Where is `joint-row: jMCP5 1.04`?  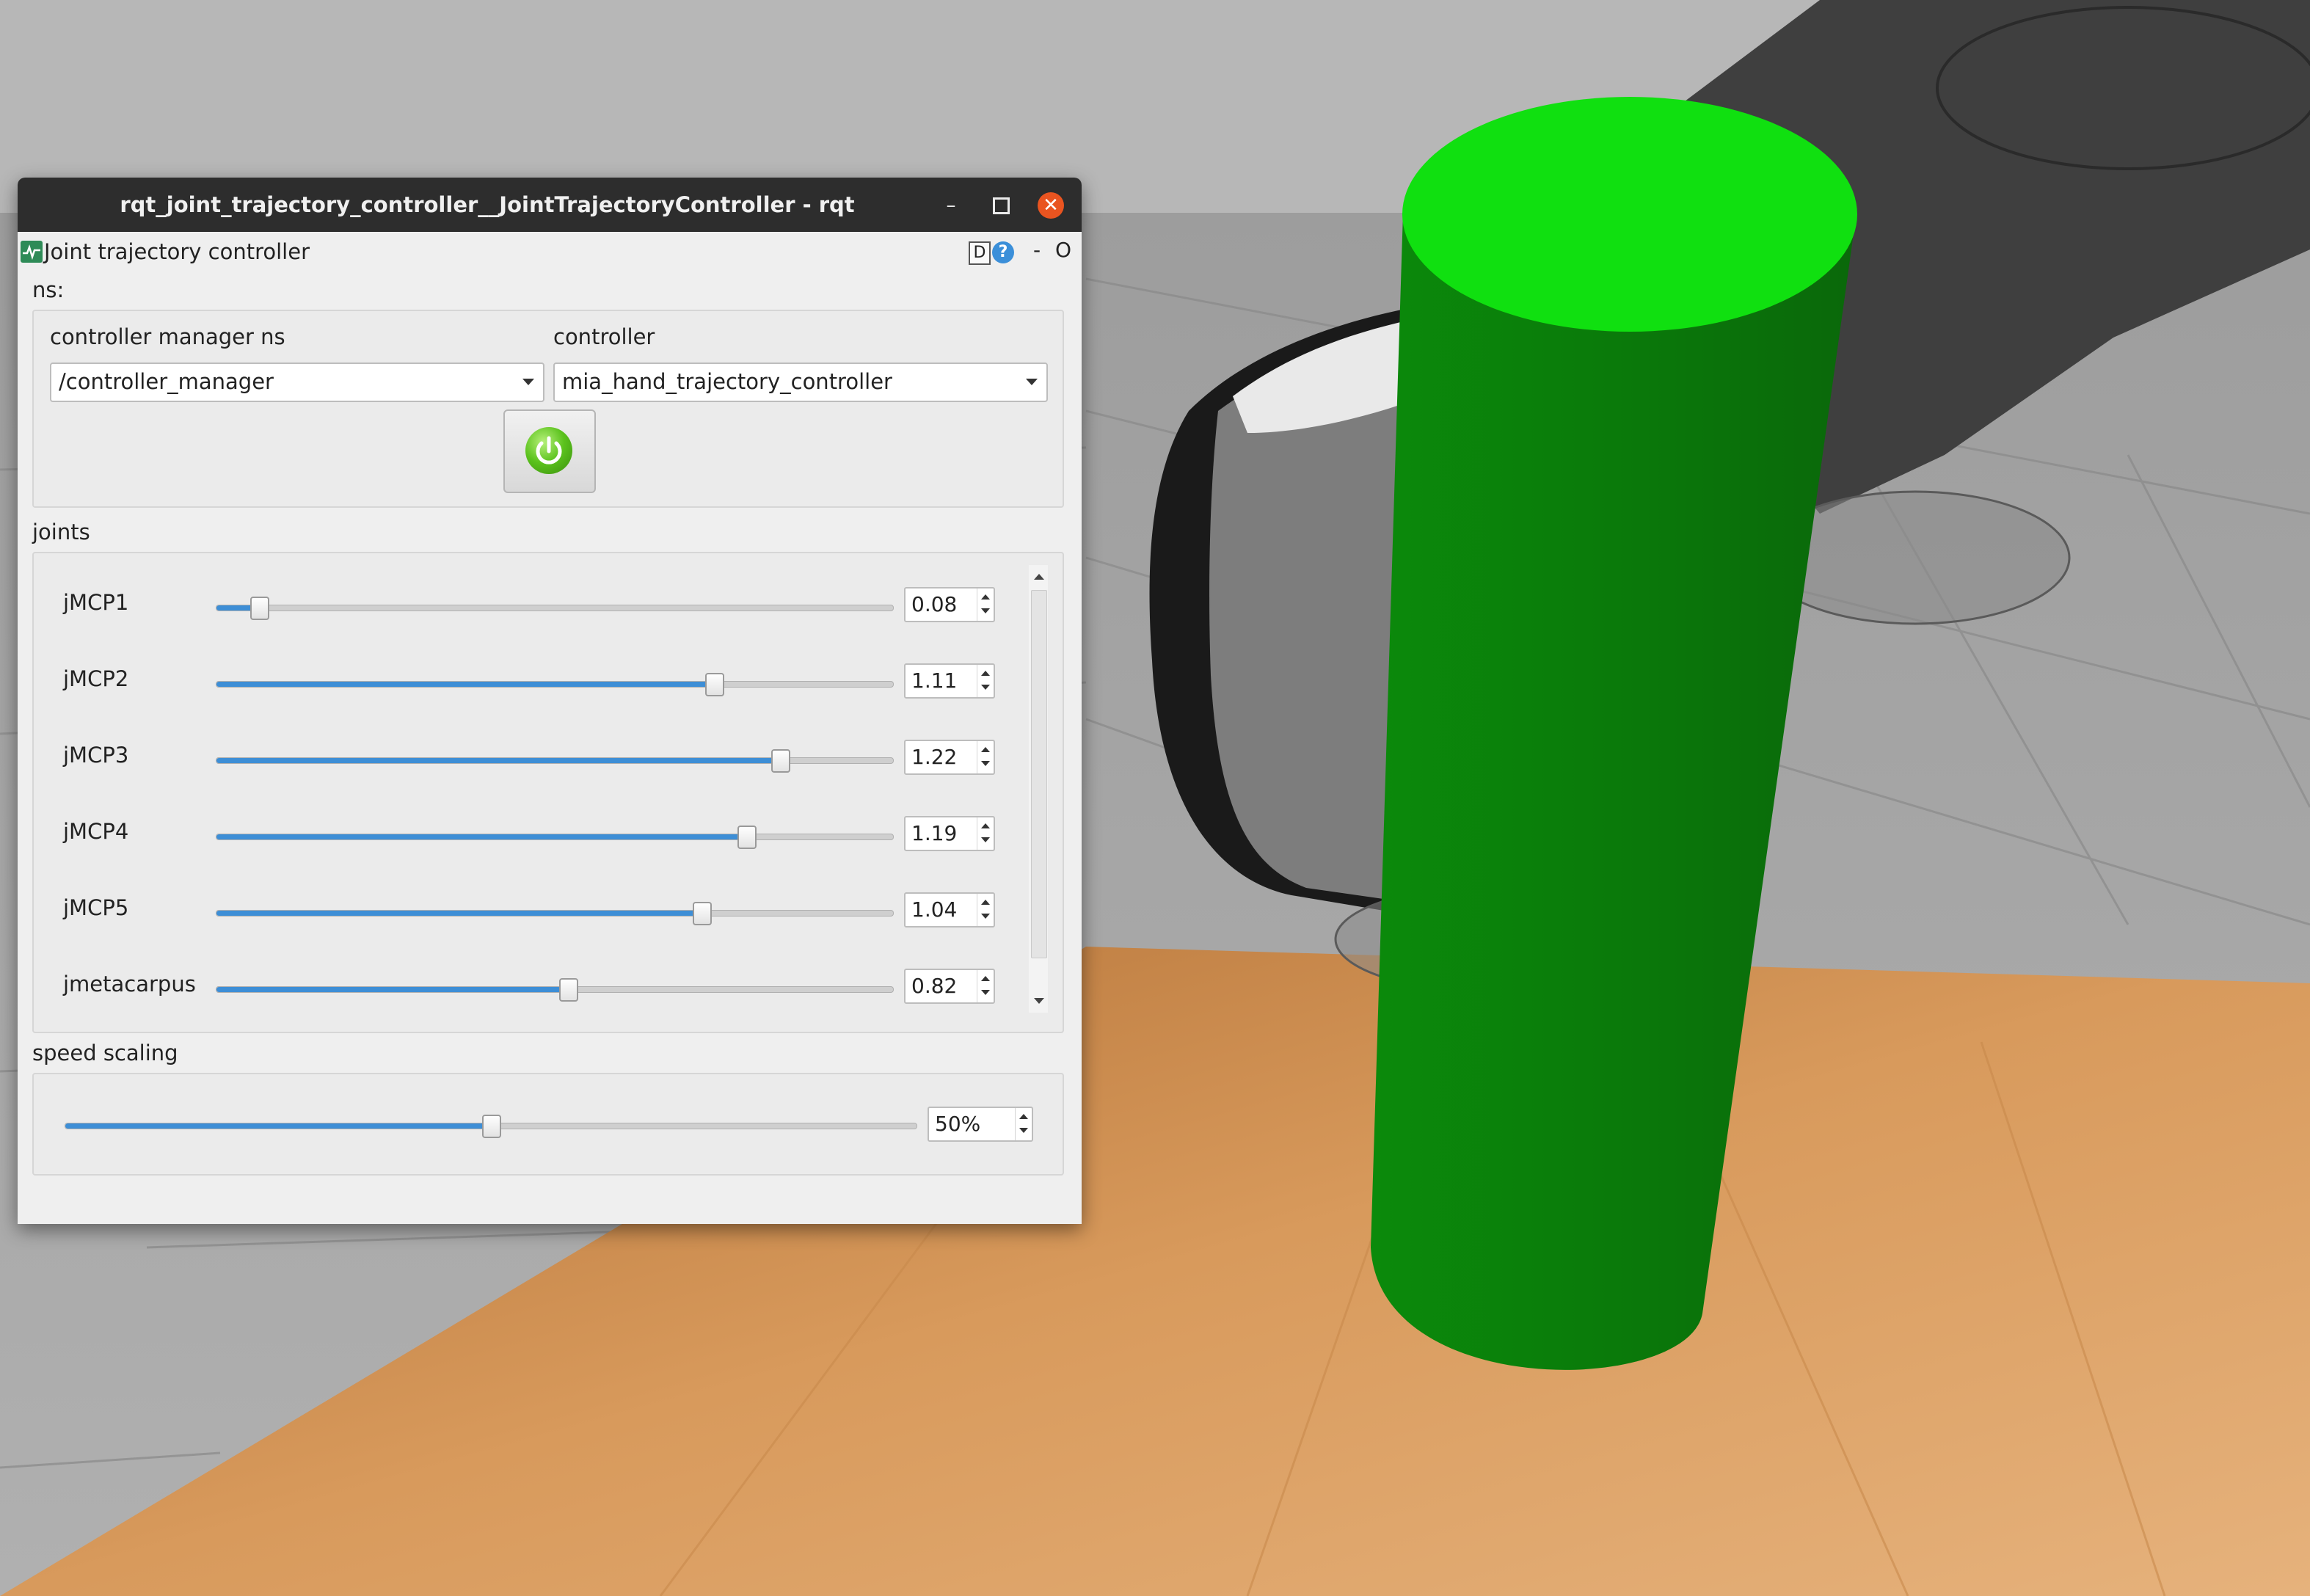 joint-row: jMCP5 1.04 is located at coordinates (517, 910).